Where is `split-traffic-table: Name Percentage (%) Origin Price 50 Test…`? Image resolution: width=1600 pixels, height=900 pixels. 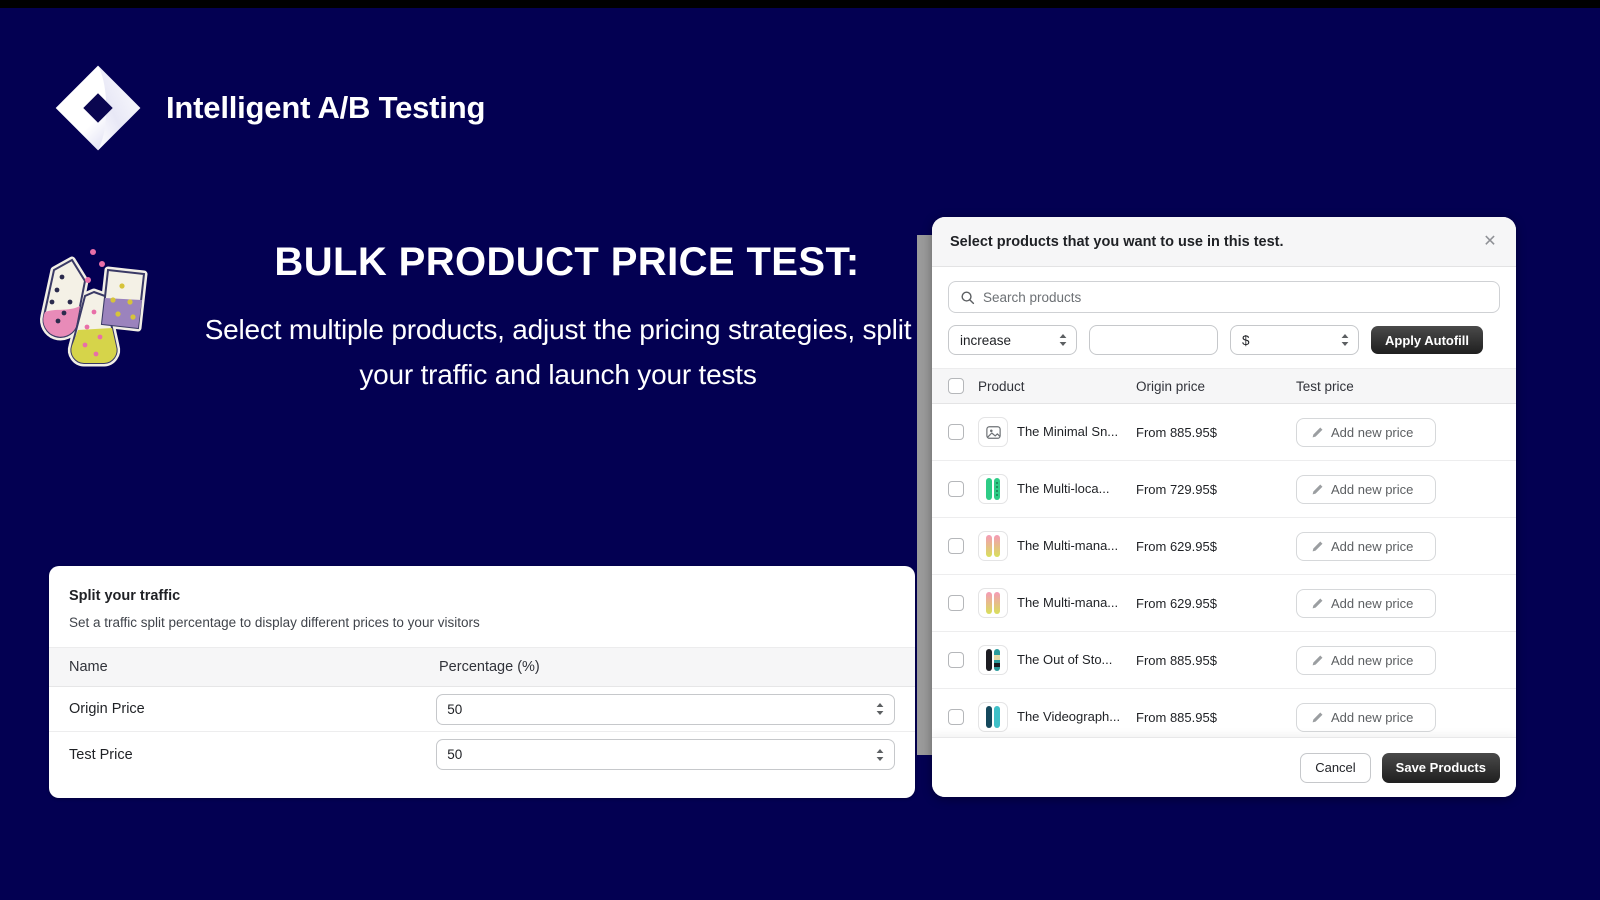
split-traffic-table: Name Percentage (%) Origin Price 50 Test… is located at coordinates (482, 712).